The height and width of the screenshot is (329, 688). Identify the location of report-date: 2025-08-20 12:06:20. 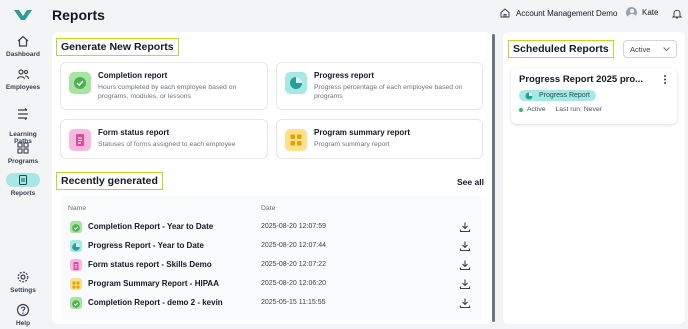
(293, 283).